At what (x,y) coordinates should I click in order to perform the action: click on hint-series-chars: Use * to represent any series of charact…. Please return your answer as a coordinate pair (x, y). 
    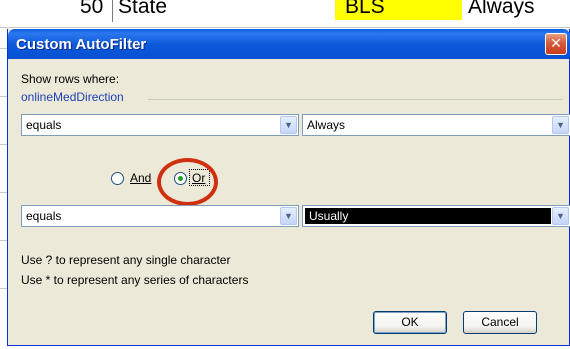
    Looking at the image, I should click on (135, 280).